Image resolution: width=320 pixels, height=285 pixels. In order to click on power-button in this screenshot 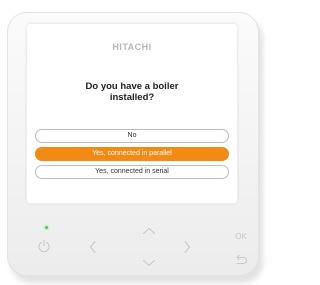, I will do `click(44, 246)`.